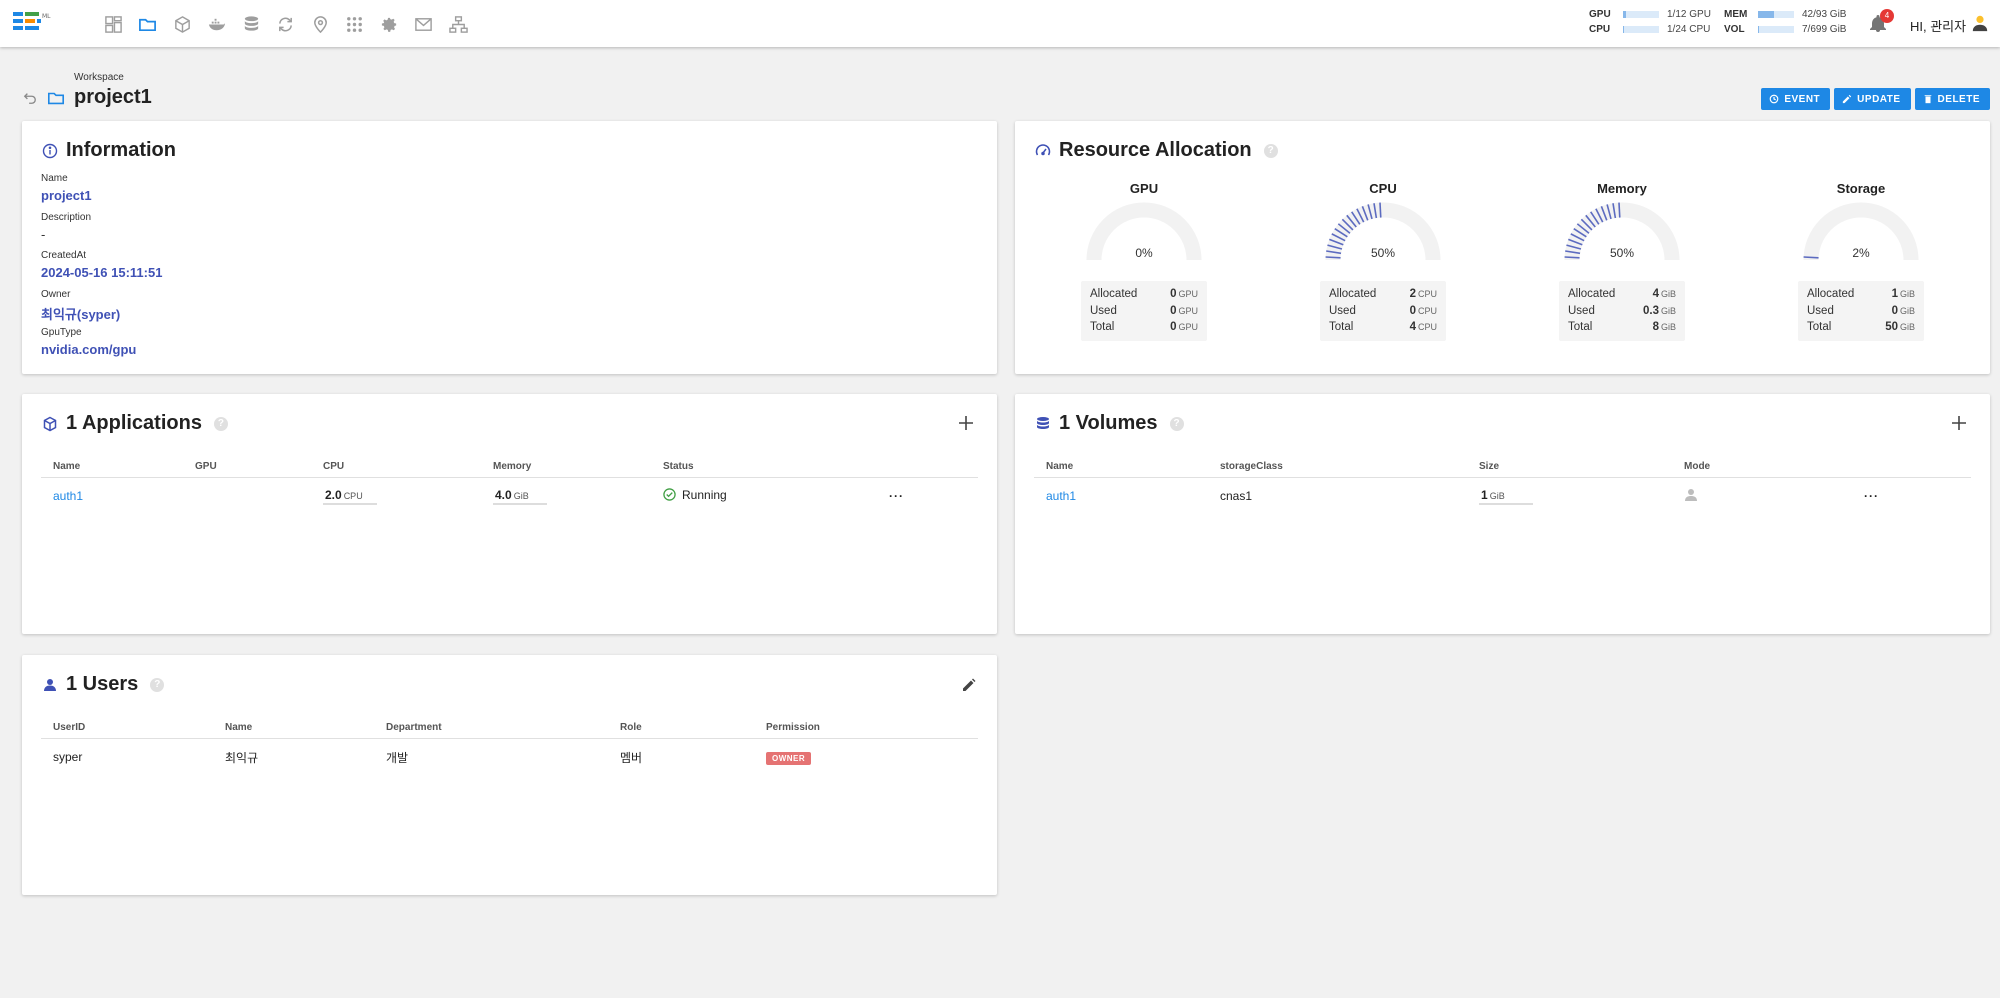  I want to click on event-button: EVENT, so click(1796, 99).